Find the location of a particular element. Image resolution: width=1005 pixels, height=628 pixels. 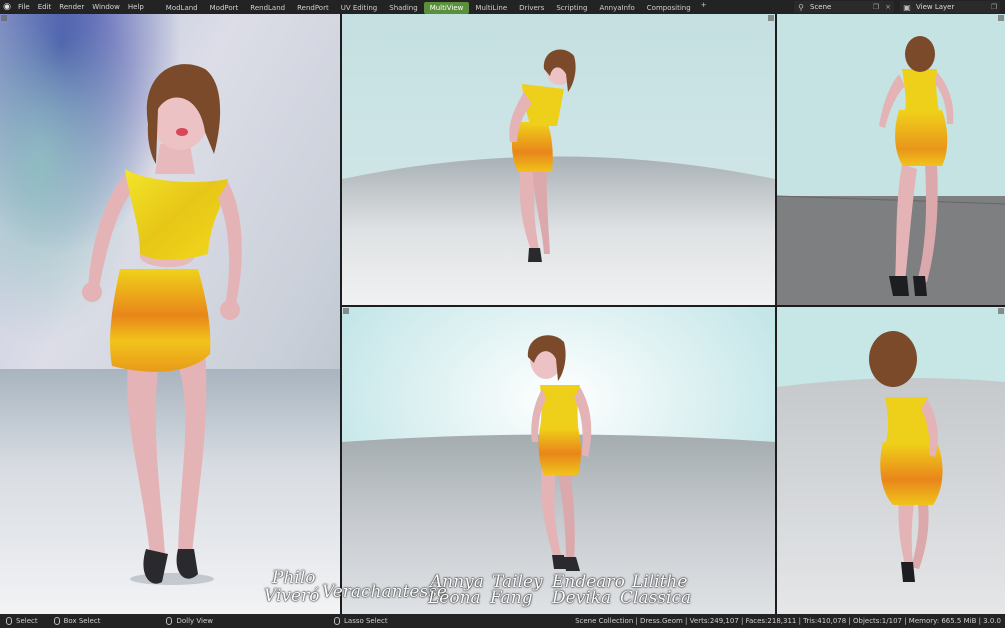

viewport-back-side-canvas is located at coordinates (891, 460).